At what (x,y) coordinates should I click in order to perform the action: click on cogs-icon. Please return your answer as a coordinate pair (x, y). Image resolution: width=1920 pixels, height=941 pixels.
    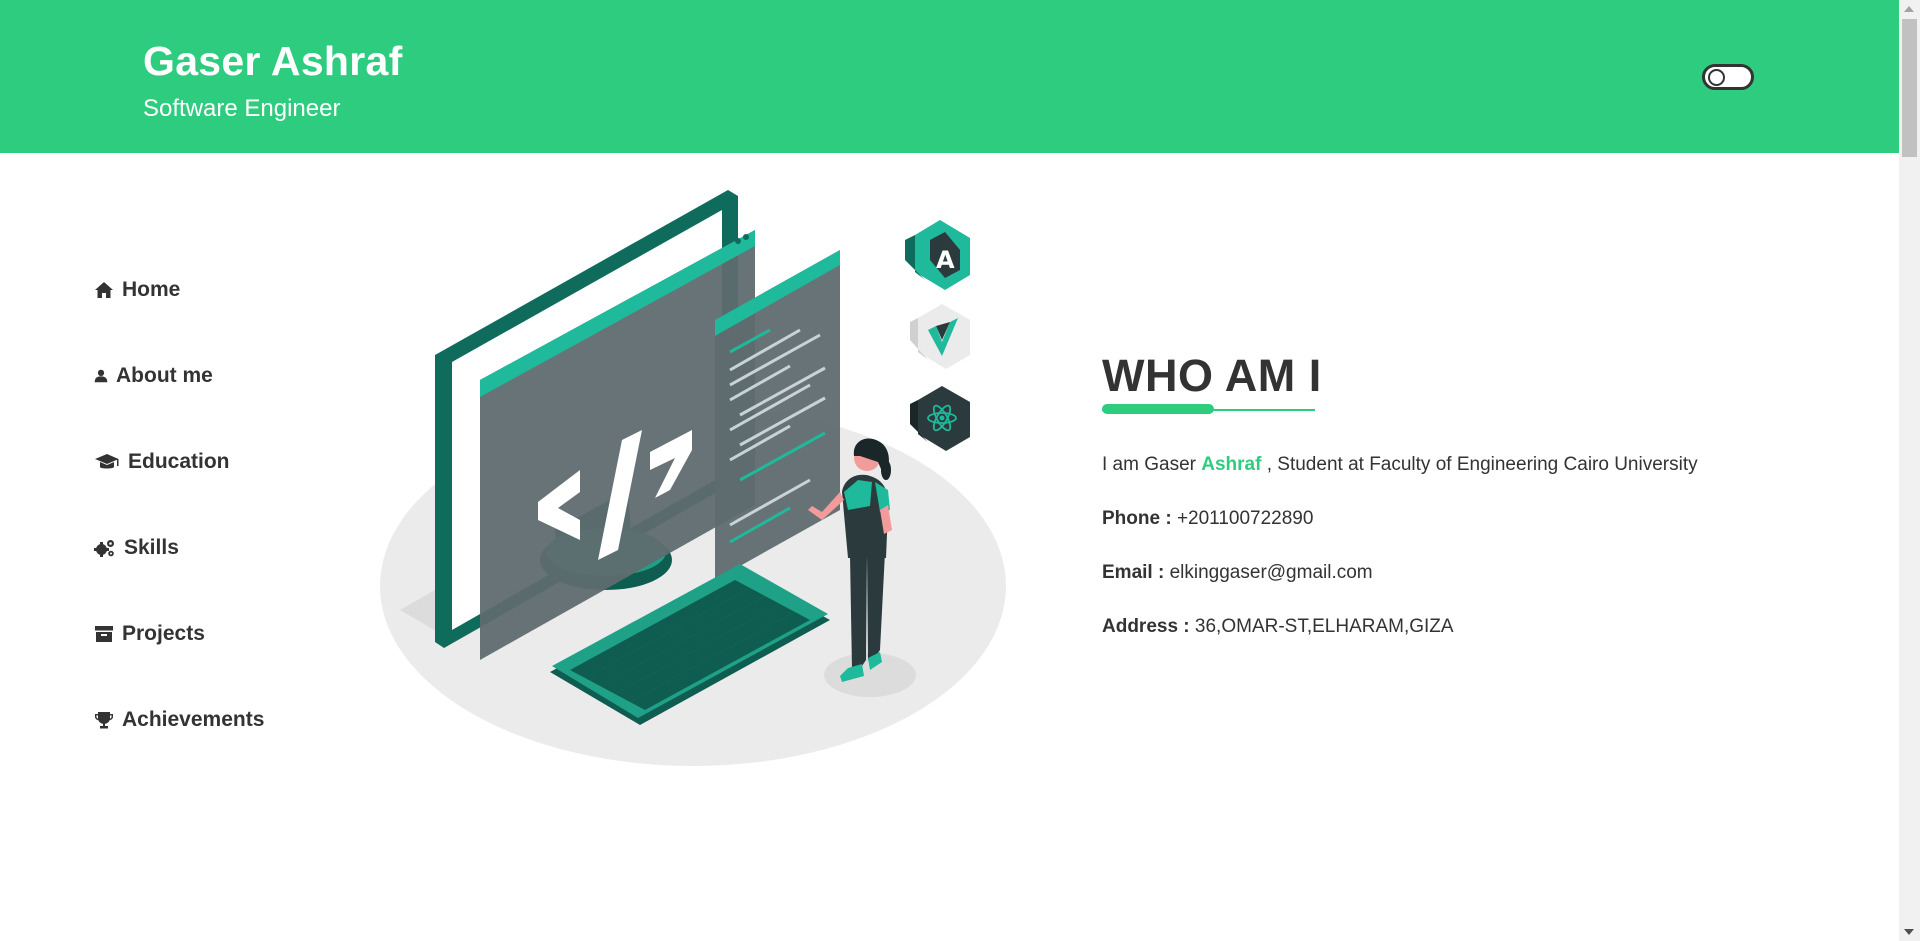
    Looking at the image, I should click on (104, 548).